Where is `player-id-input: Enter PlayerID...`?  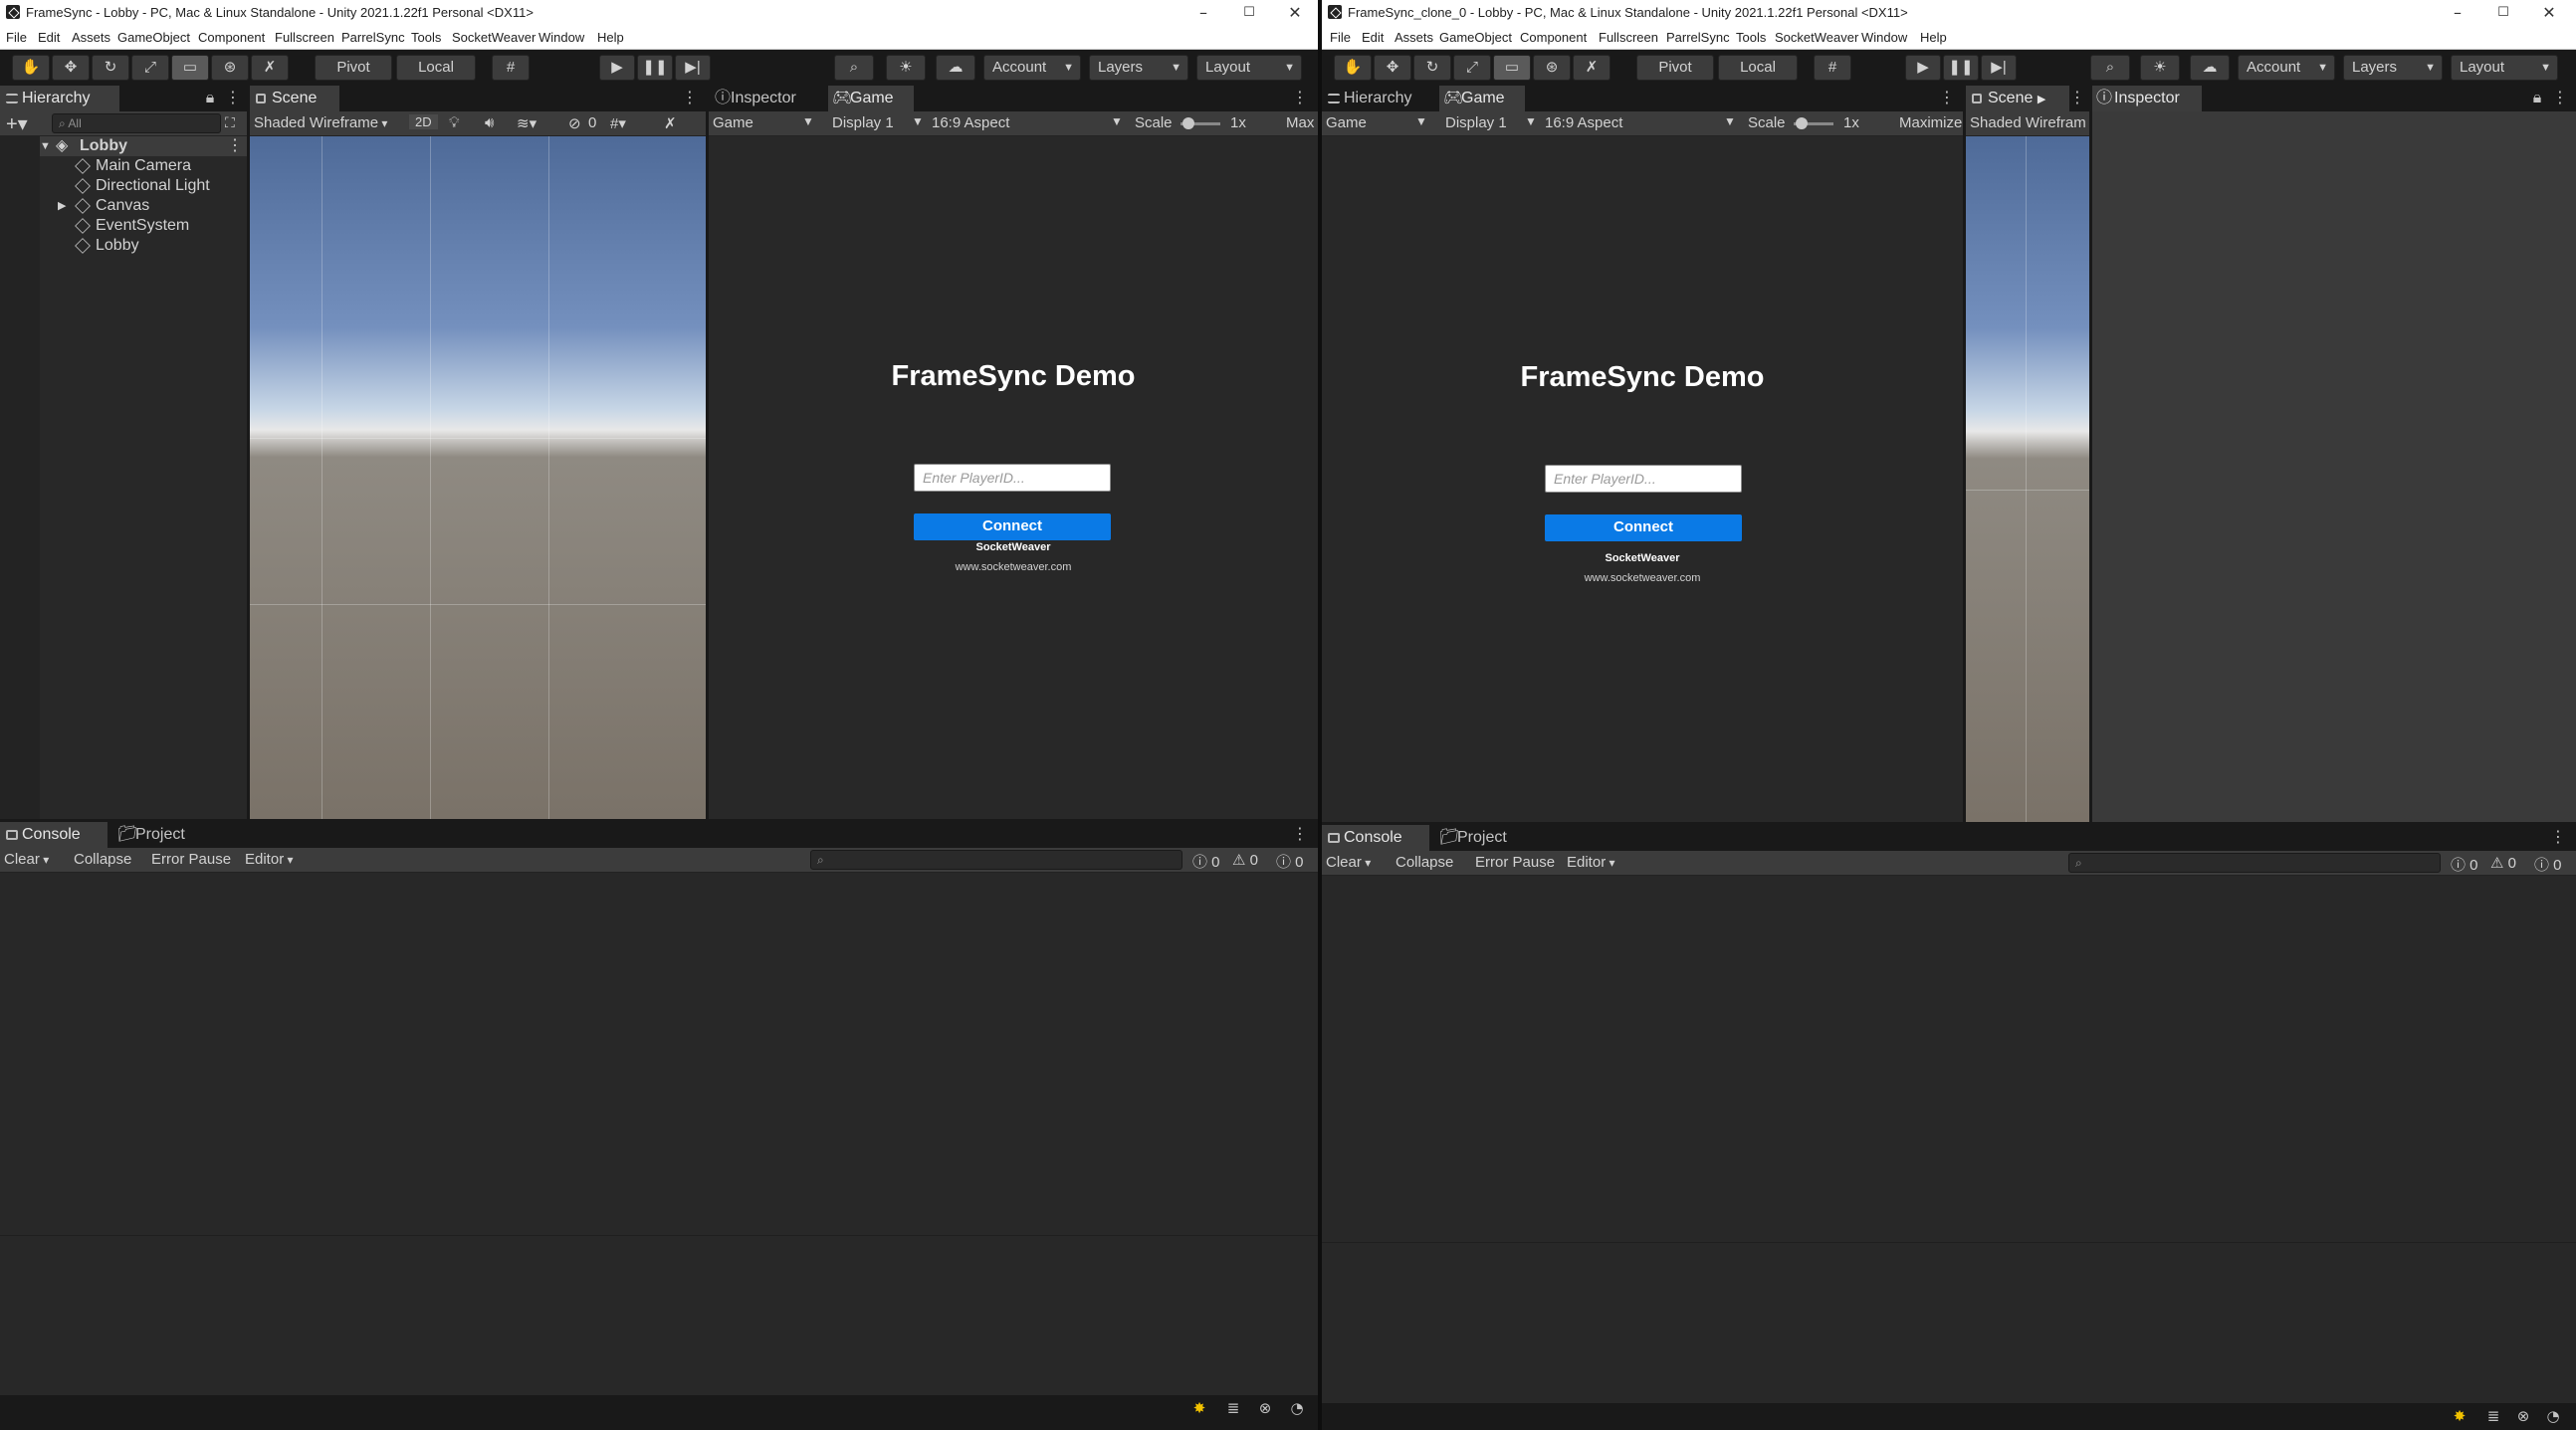
player-id-input: Enter PlayerID... is located at coordinates (1012, 478).